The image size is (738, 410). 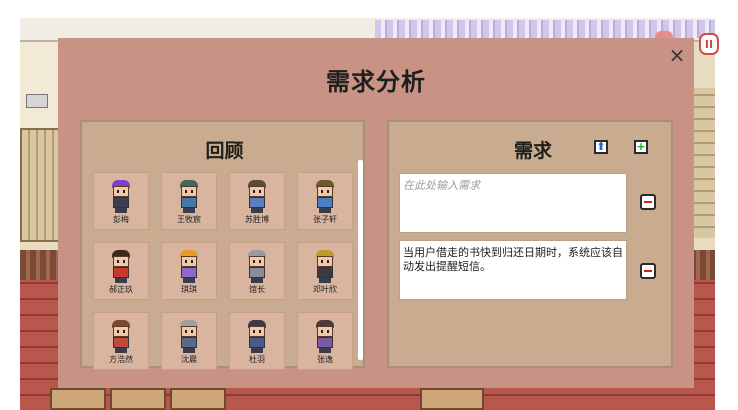 I want to click on character-card: 苏胜博, so click(x=257, y=201).